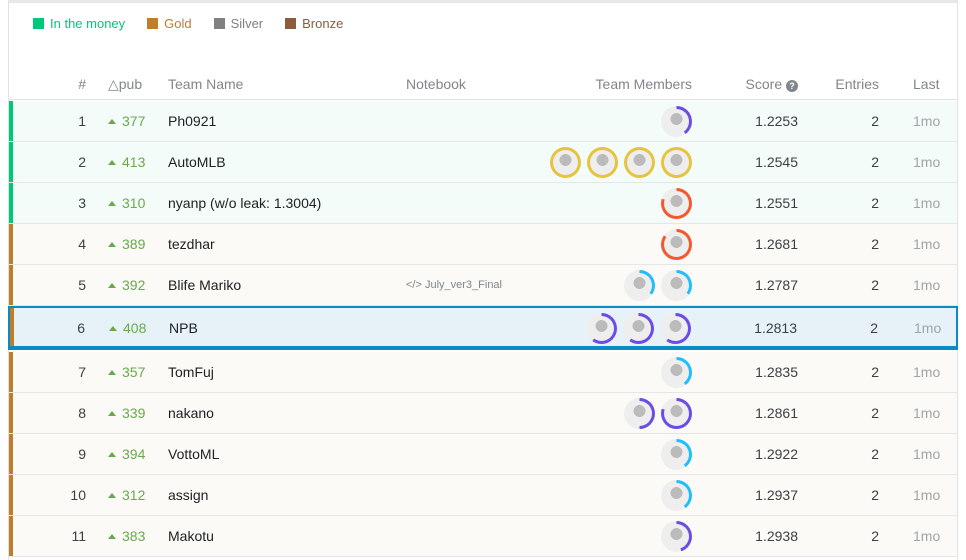  I want to click on team-name: nakano, so click(191, 413).